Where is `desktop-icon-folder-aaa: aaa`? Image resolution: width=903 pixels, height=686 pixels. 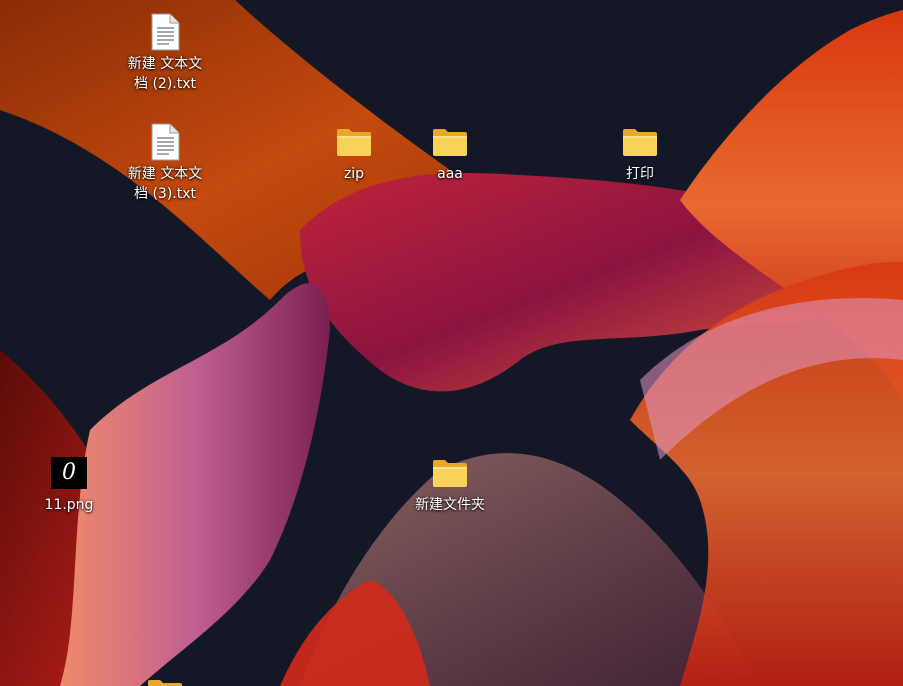
desktop-icon-folder-aaa: aaa is located at coordinates (450, 153).